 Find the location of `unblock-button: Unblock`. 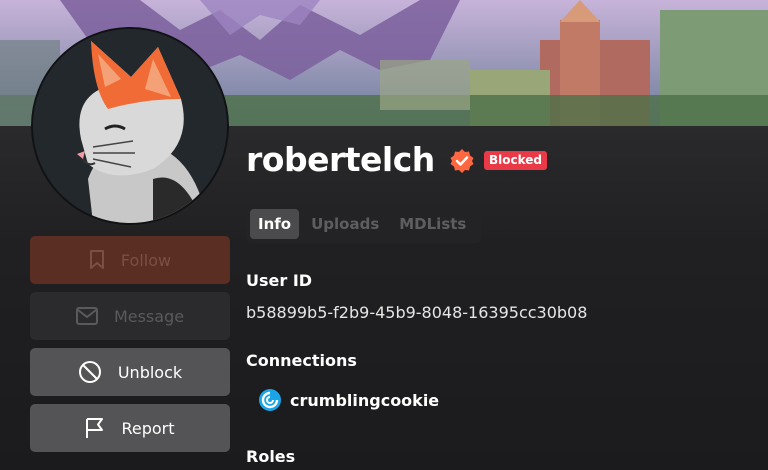

unblock-button: Unblock is located at coordinates (130, 372).